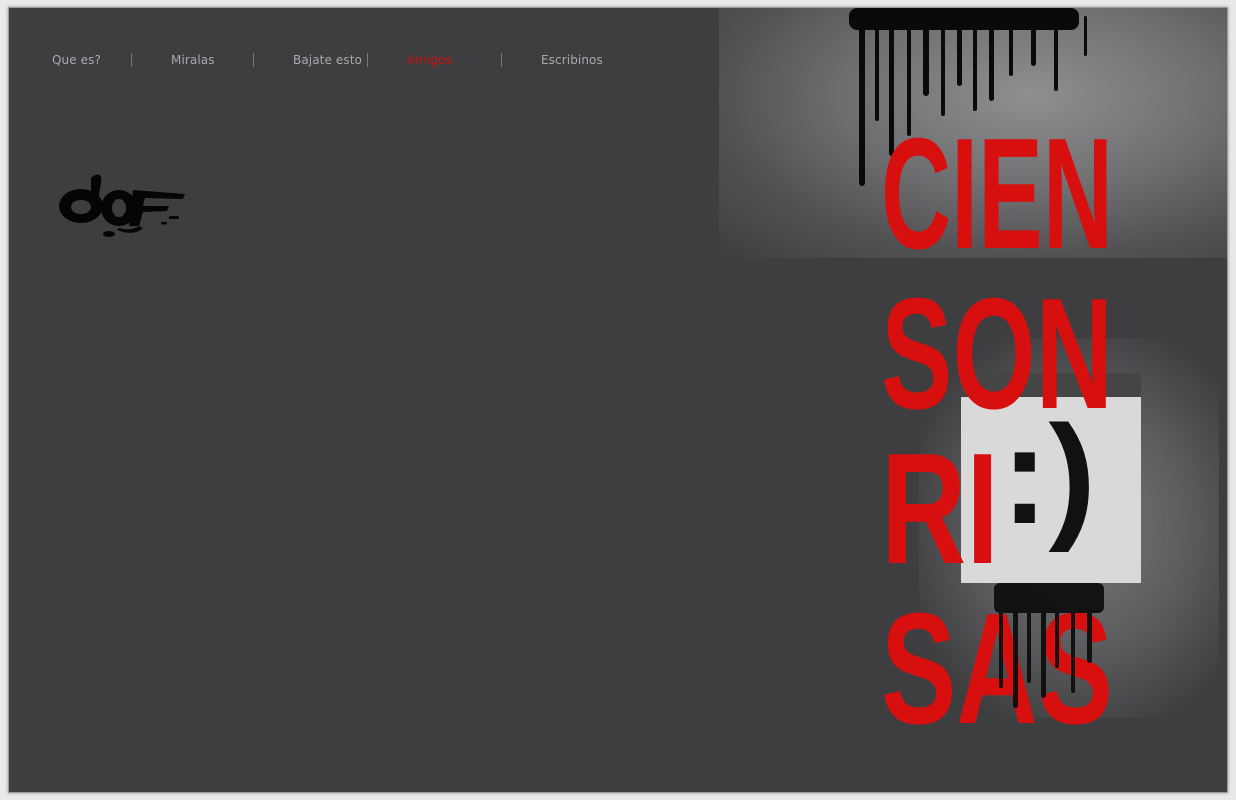 This screenshot has height=800, width=1236. What do you see at coordinates (997, 194) in the screenshot?
I see `poster-word-line: CIEN` at bounding box center [997, 194].